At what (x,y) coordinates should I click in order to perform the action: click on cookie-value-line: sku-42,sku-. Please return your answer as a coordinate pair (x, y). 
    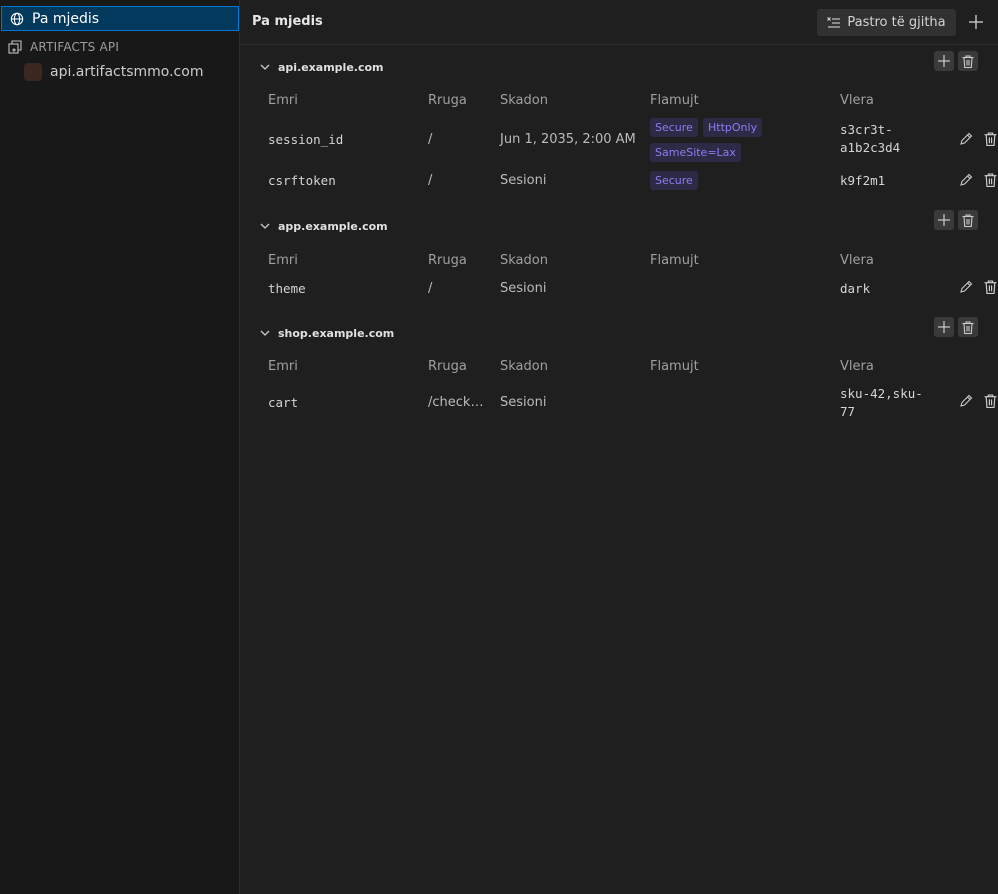
    Looking at the image, I should click on (881, 393).